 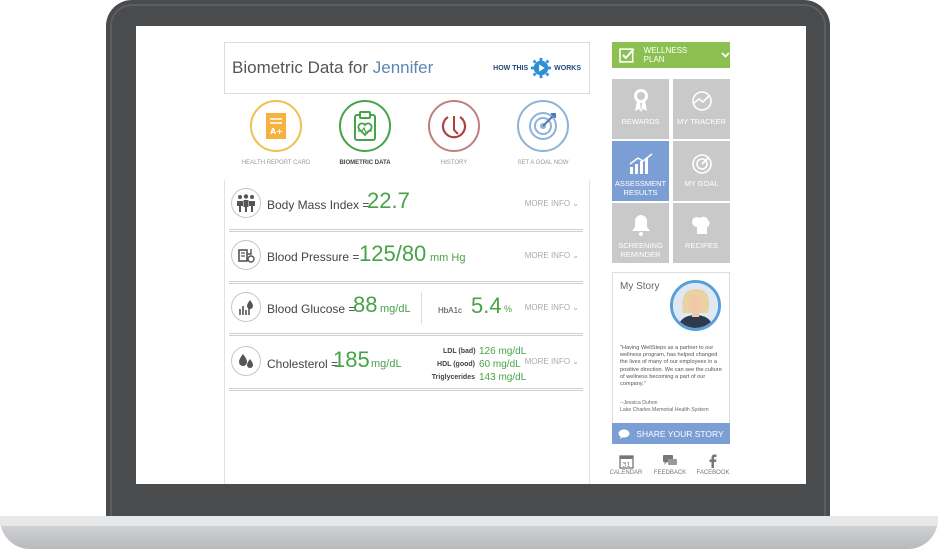 I want to click on hba1c-label: HbA1c, so click(x=450, y=310).